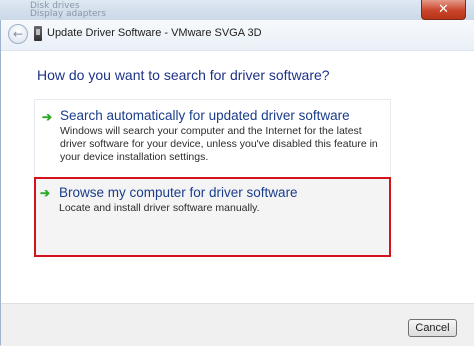 Image resolution: width=474 pixels, height=346 pixels. What do you see at coordinates (443, 10) in the screenshot?
I see `close-button: ✕` at bounding box center [443, 10].